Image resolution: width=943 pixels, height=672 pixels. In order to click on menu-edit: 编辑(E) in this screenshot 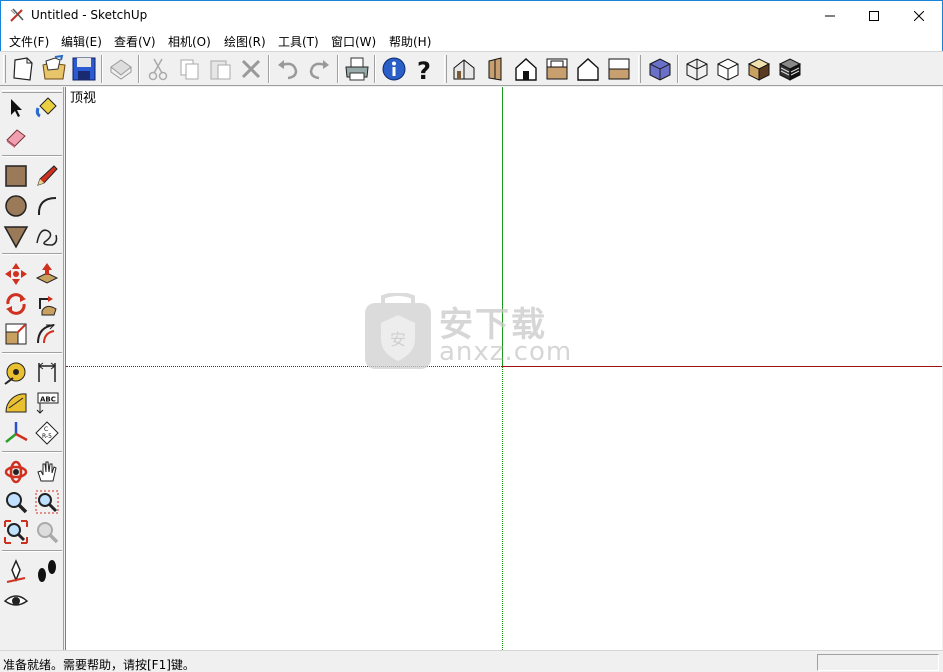, I will do `click(81, 41)`.